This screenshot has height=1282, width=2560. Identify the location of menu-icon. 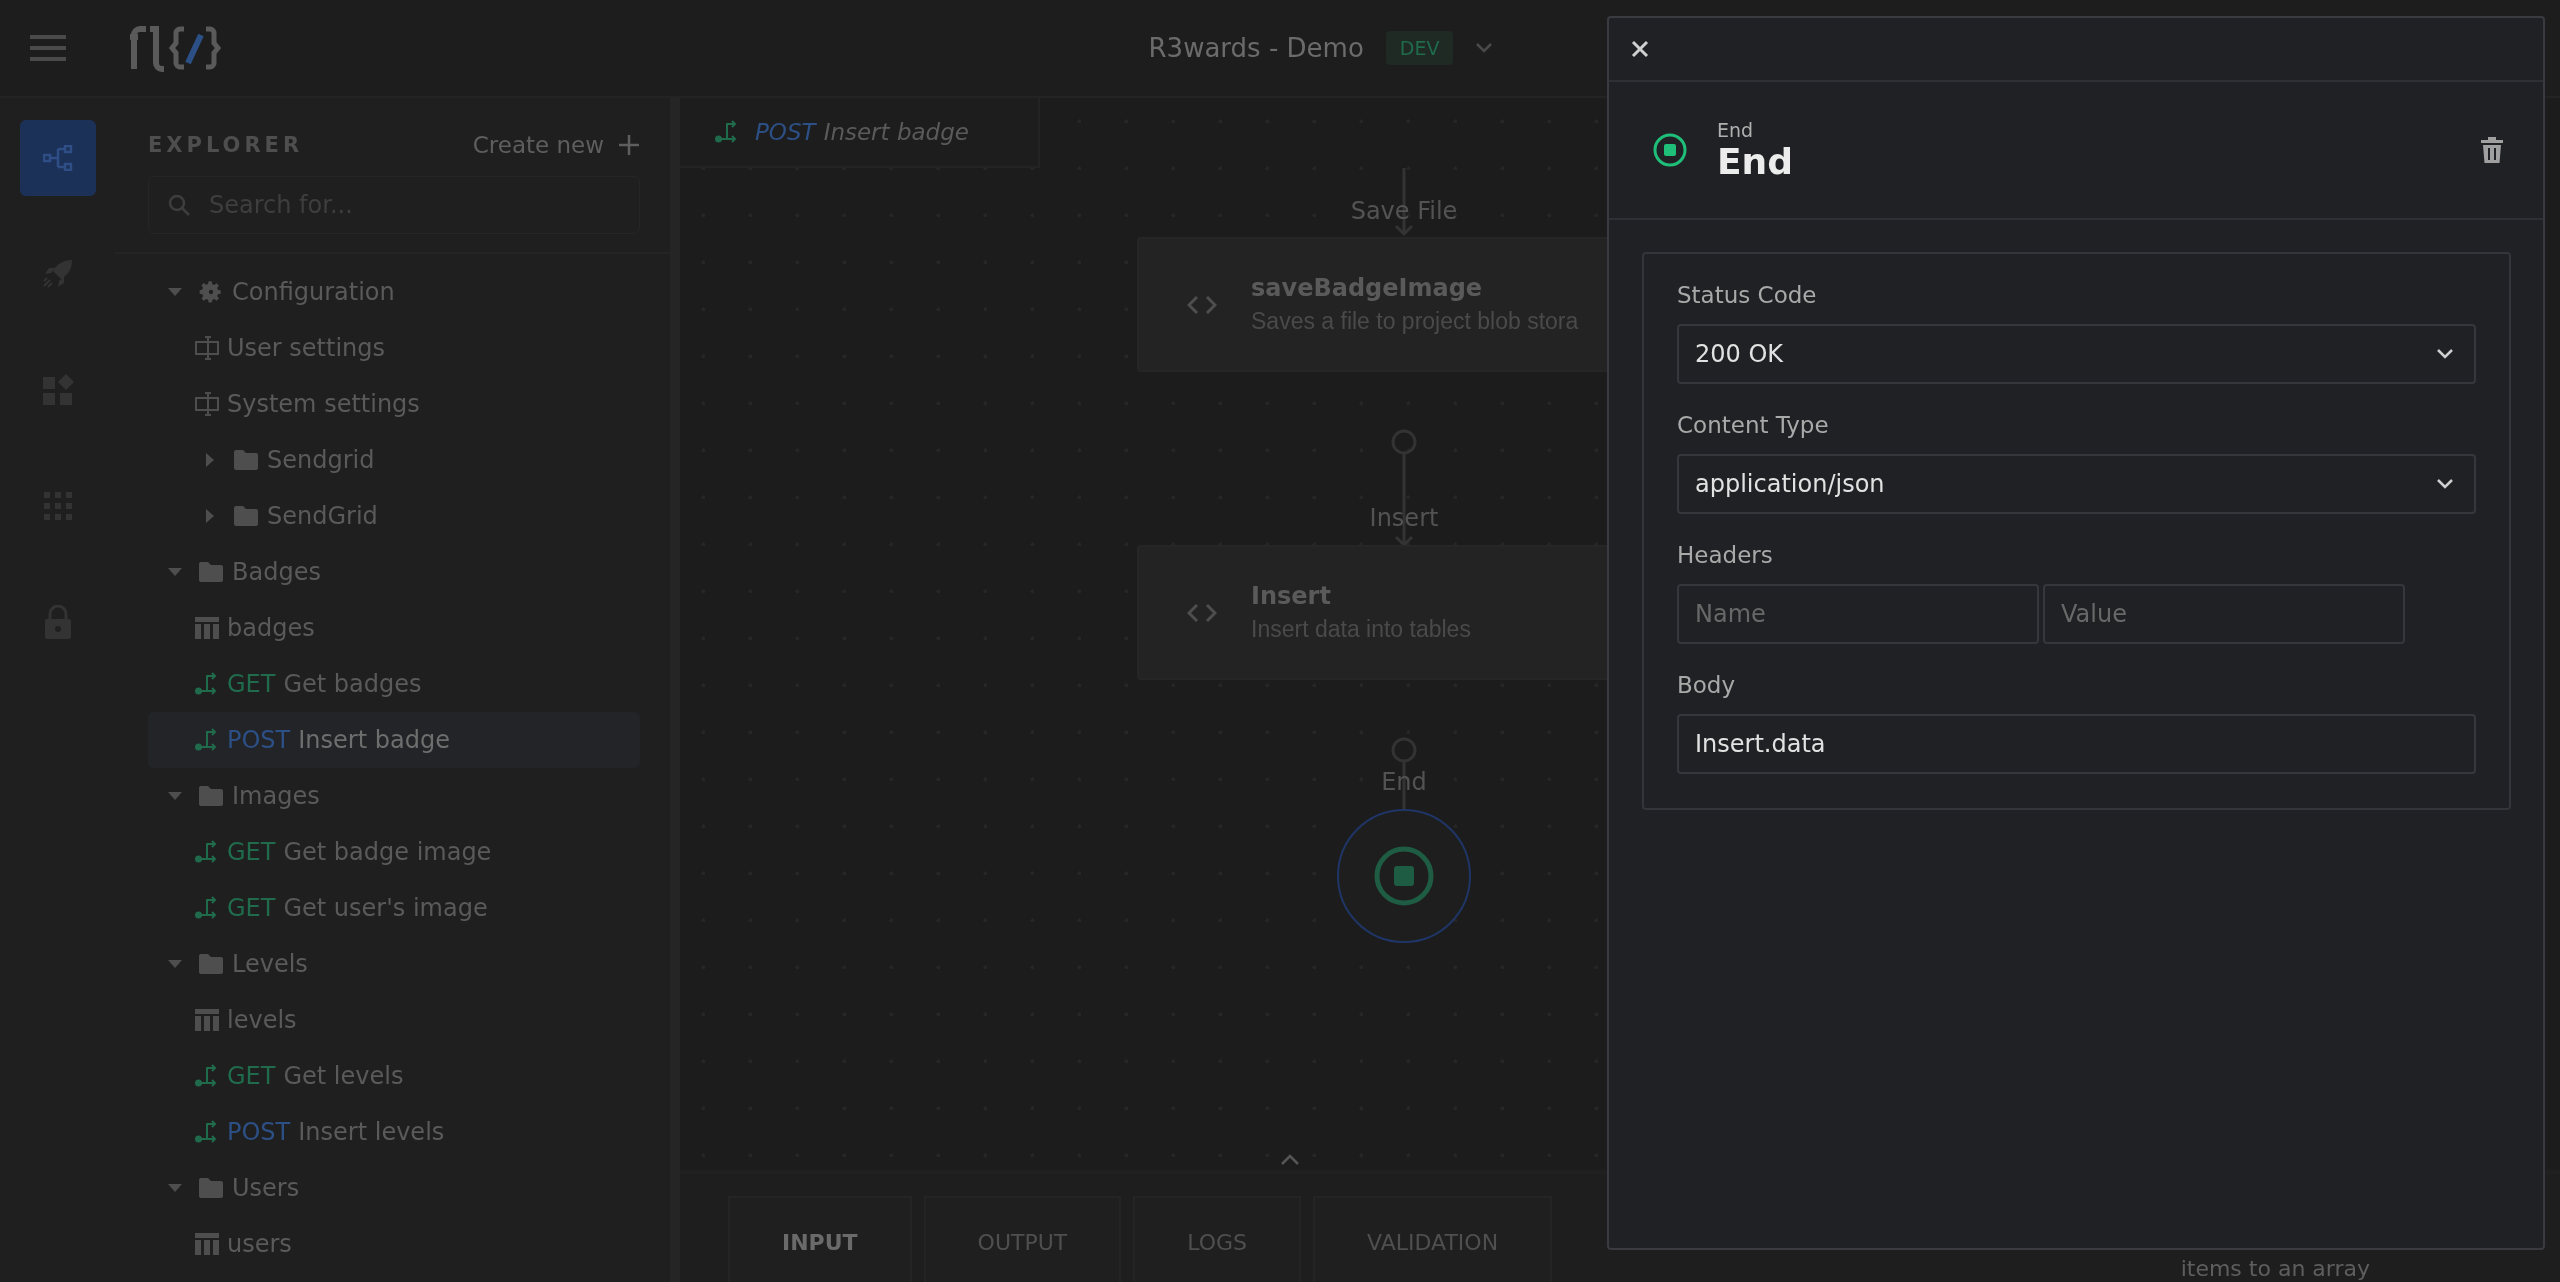
(48, 48).